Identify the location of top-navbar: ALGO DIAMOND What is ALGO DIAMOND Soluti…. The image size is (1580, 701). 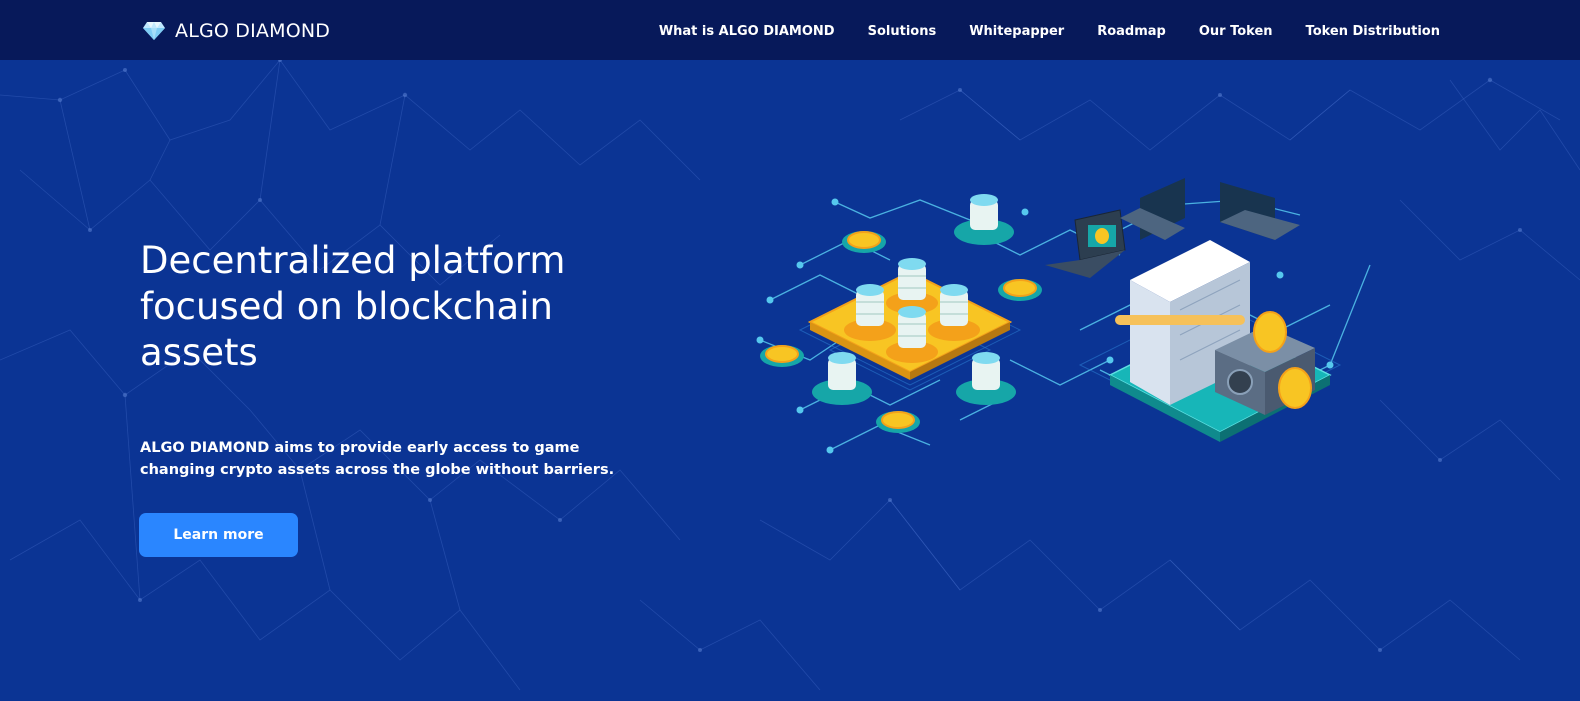
(790, 30).